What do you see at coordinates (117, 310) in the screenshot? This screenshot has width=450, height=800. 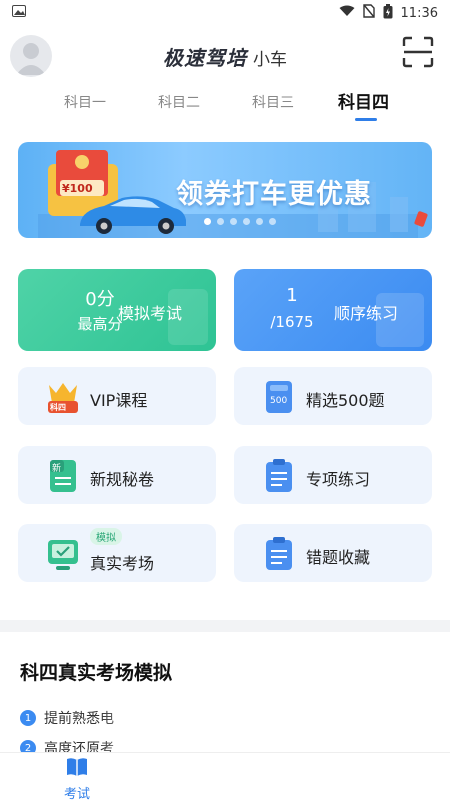 I see `mock-exam-card: 0分 最高分 模拟考试` at bounding box center [117, 310].